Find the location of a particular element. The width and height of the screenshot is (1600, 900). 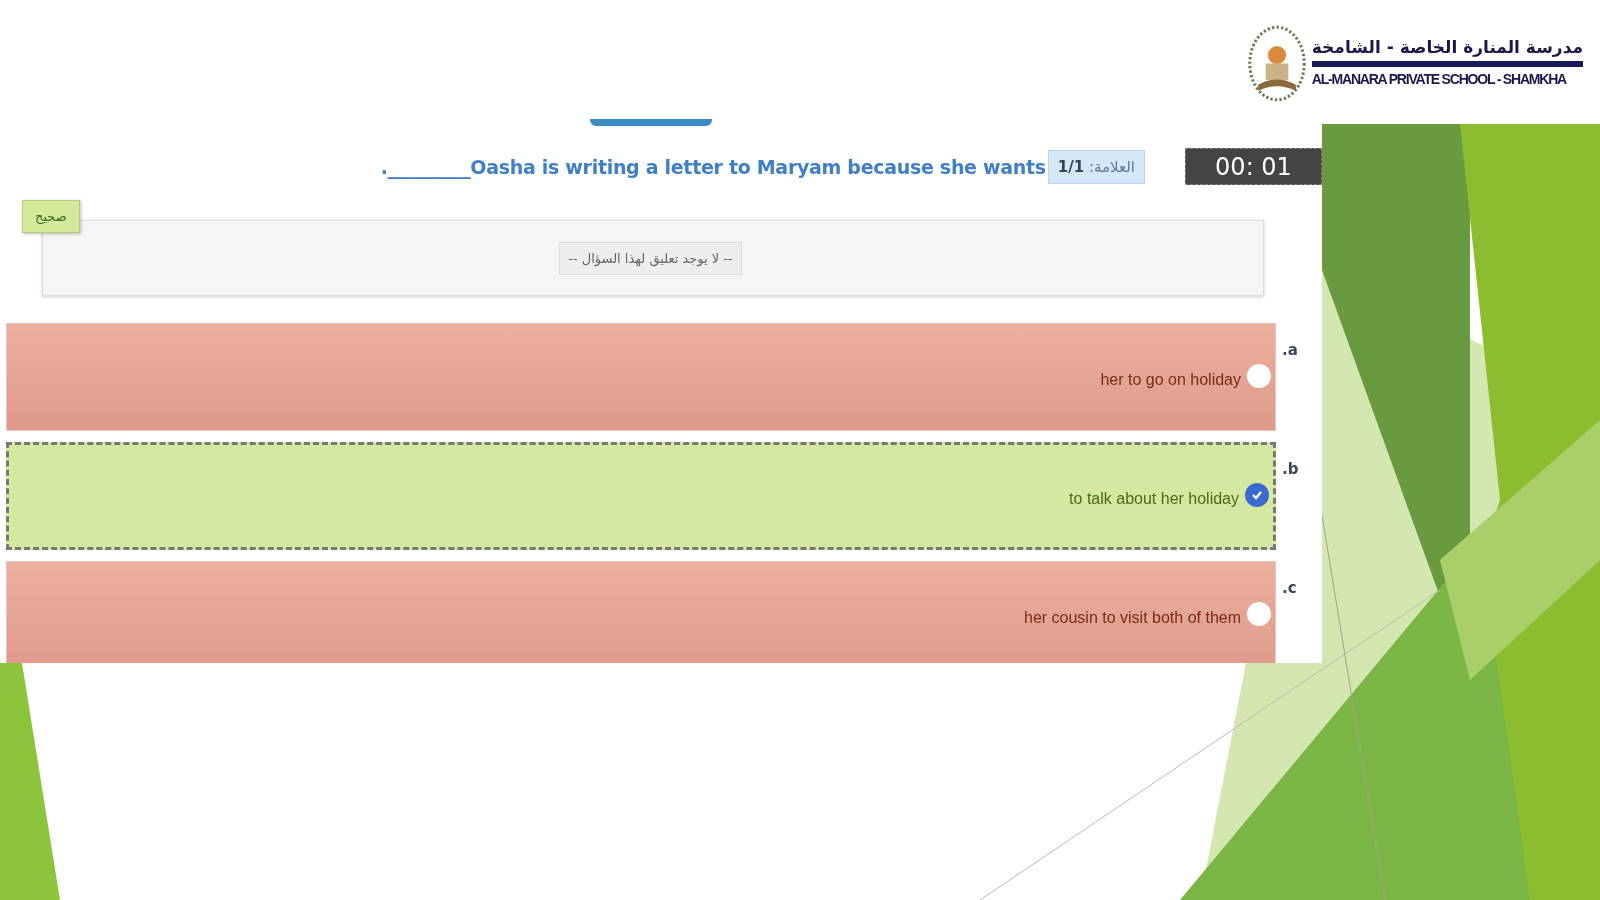

answer-option: her to go on holiday is located at coordinates (641, 377).